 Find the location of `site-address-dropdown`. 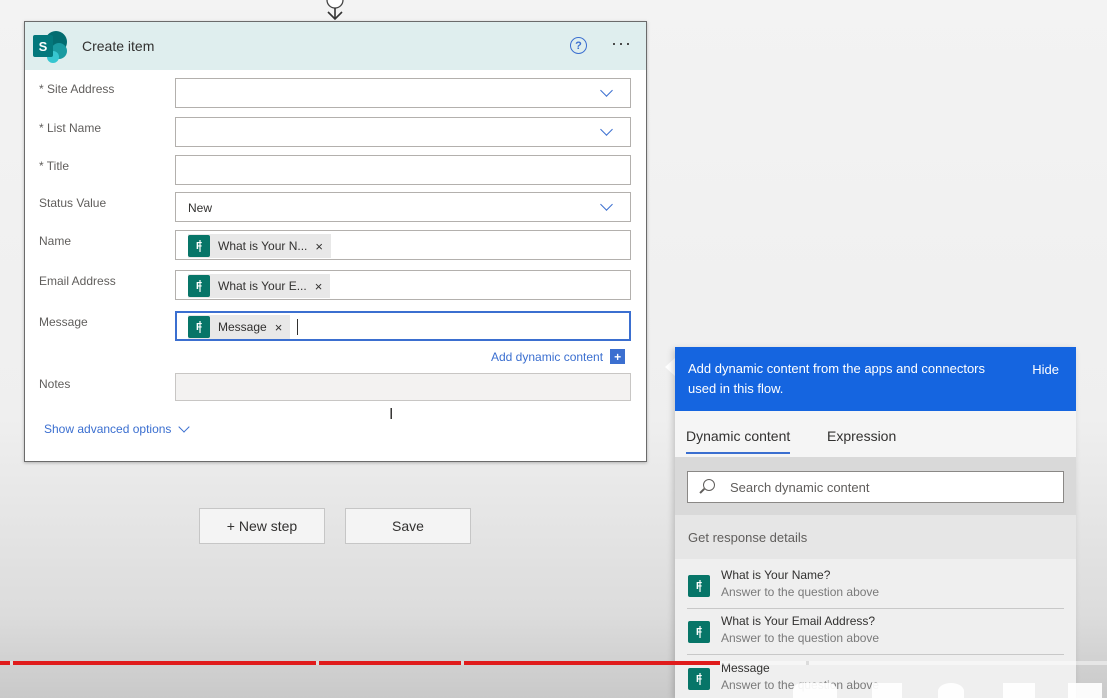

site-address-dropdown is located at coordinates (403, 93).